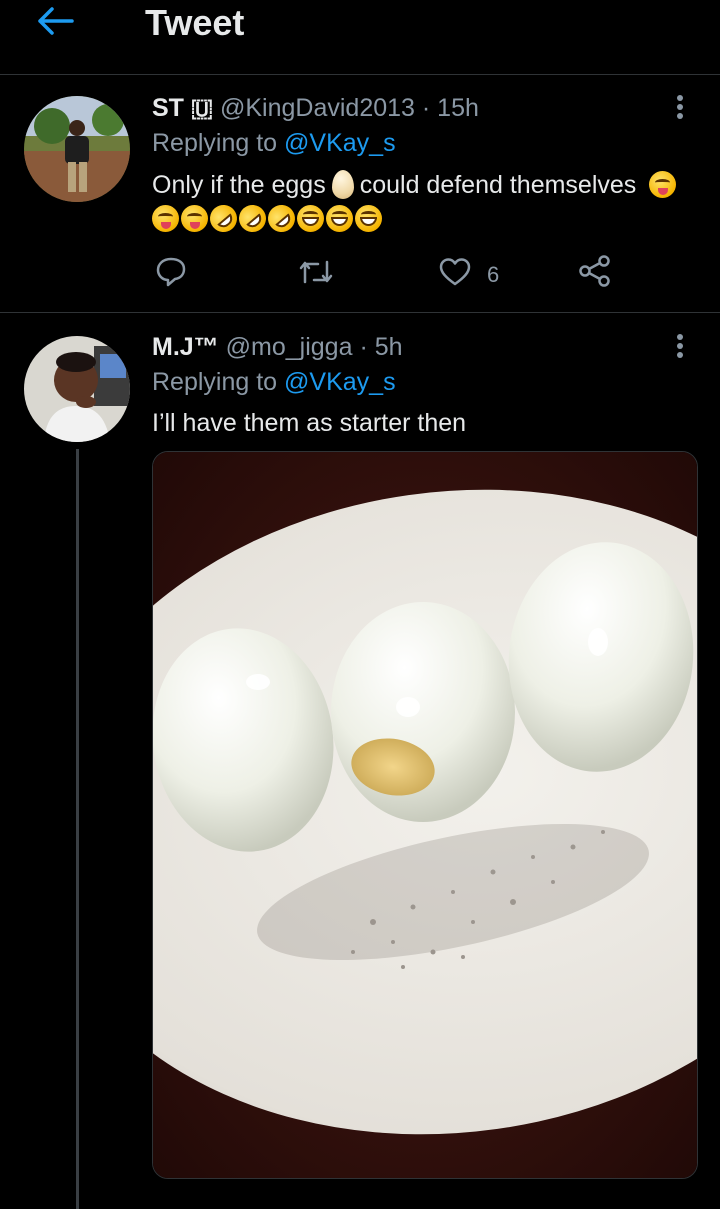 The image size is (720, 1209). I want to click on timestamp: · 5h, so click(381, 347).